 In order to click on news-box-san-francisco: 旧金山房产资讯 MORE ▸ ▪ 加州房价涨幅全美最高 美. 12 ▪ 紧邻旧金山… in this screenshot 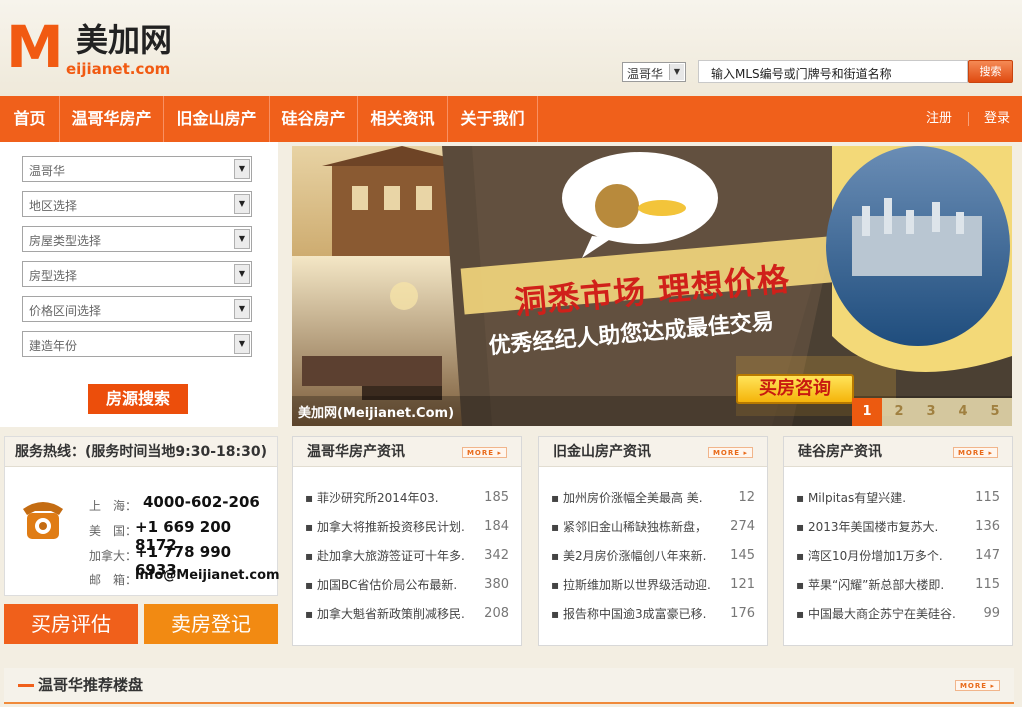, I will do `click(653, 541)`.